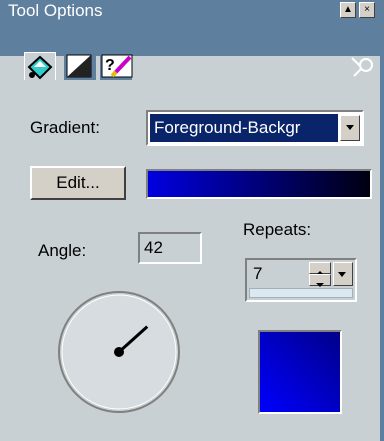 The width and height of the screenshot is (384, 441). I want to click on angle-value: 42, so click(153, 247).